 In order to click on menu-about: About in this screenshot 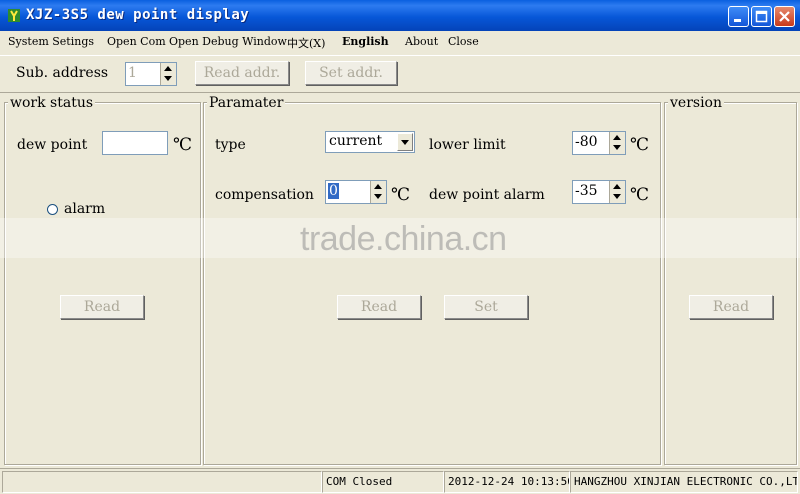, I will do `click(421, 41)`.